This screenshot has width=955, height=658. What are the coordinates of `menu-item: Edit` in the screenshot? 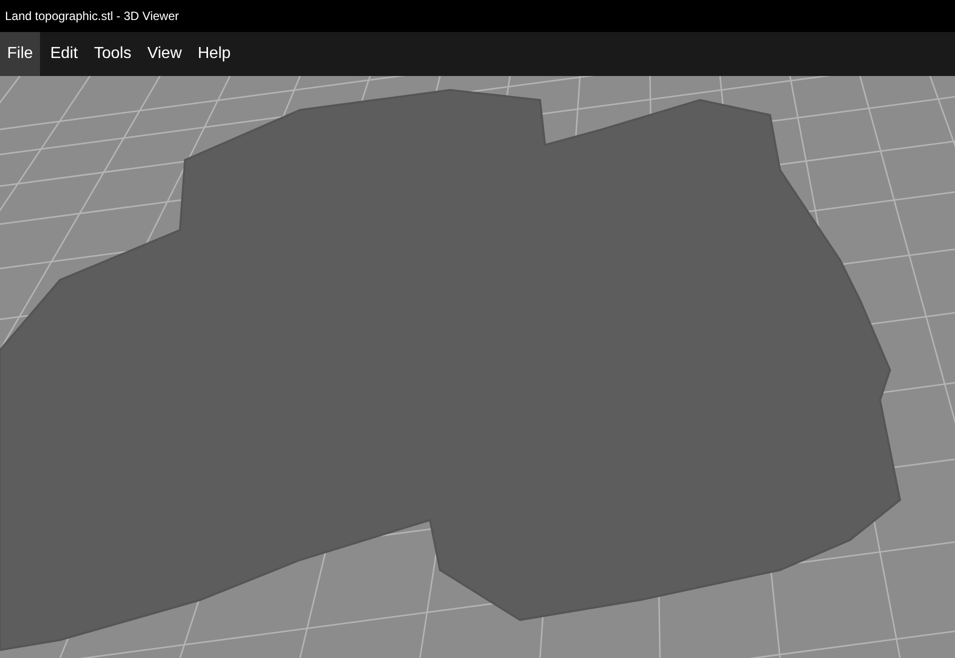 It's located at (64, 54).